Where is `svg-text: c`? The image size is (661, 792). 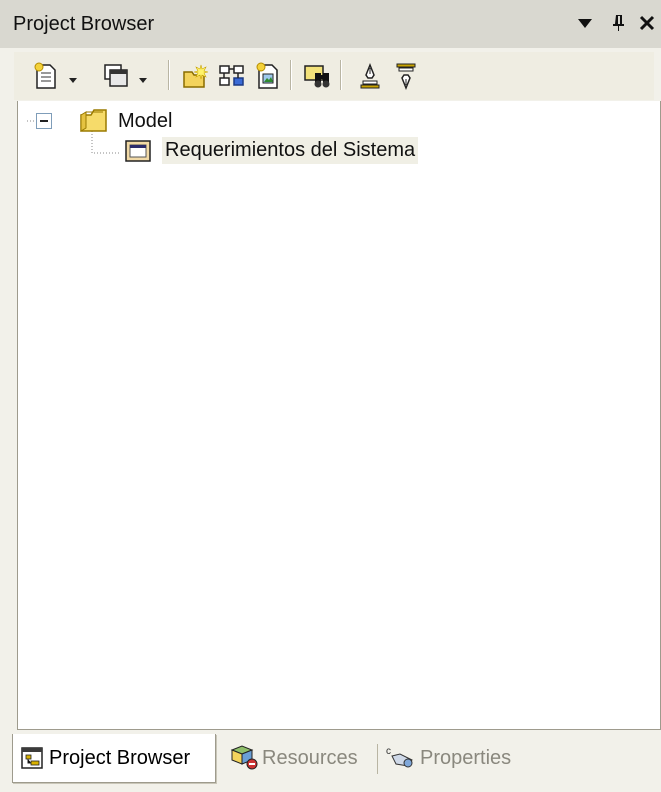
svg-text: c is located at coordinates (388, 751).